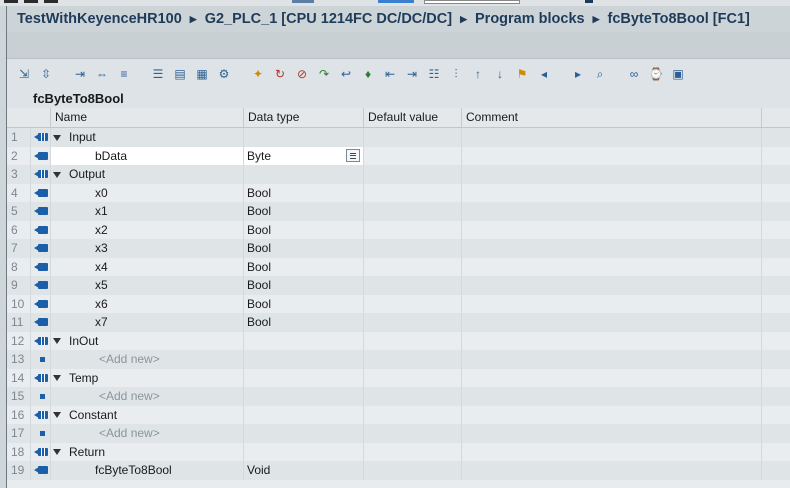 This screenshot has width=790, height=488. I want to click on move-down-icon: ↓, so click(500, 74).